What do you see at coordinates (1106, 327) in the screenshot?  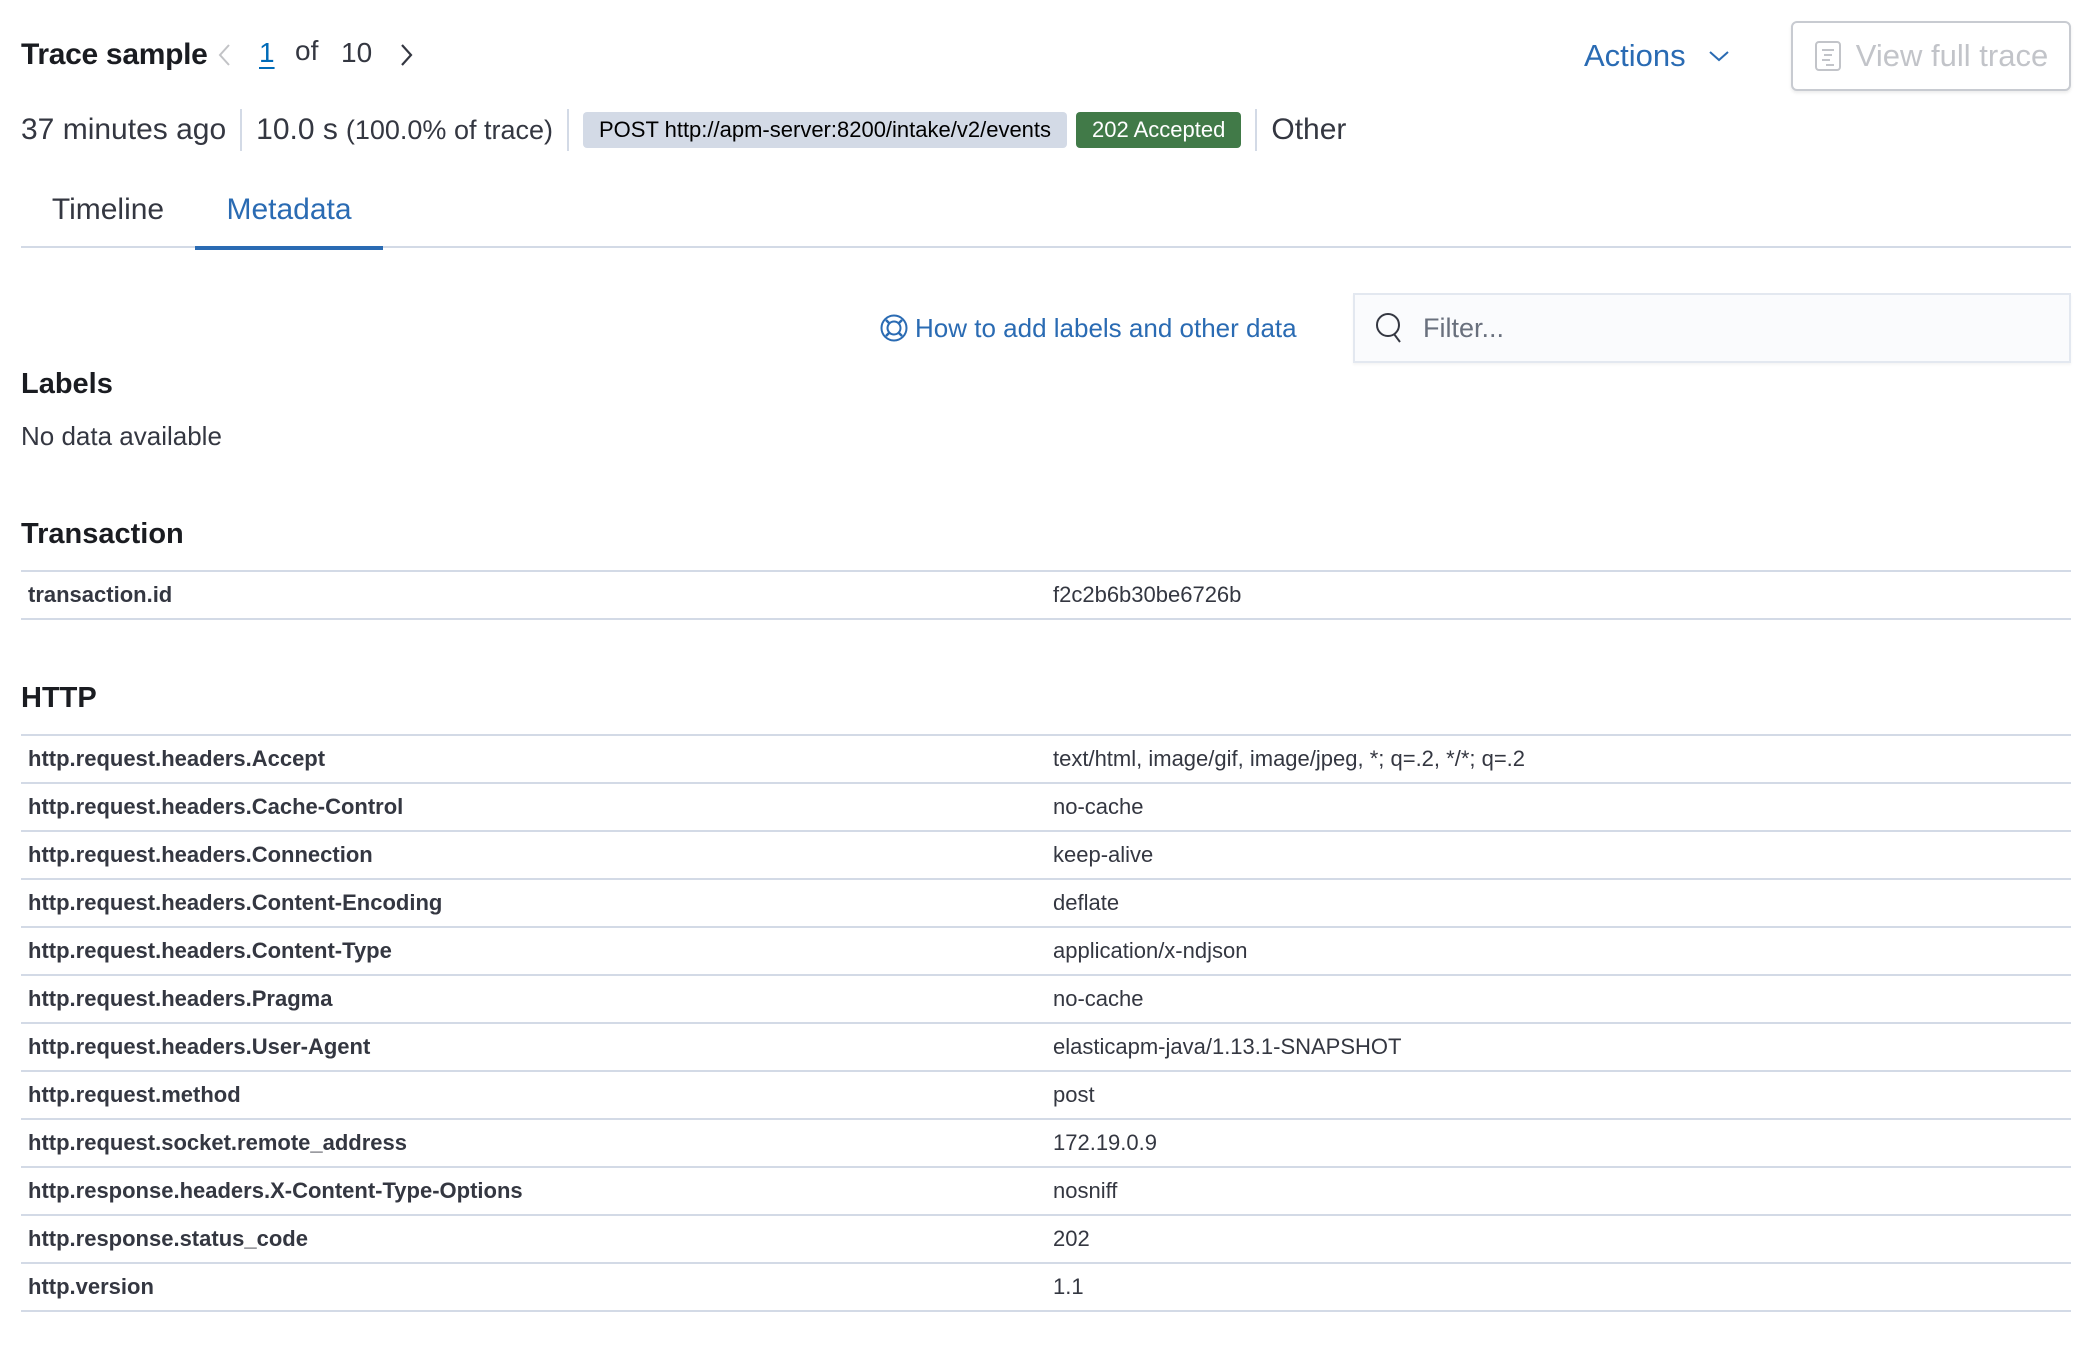 I see `help-link-label: How to add labels and other data` at bounding box center [1106, 327].